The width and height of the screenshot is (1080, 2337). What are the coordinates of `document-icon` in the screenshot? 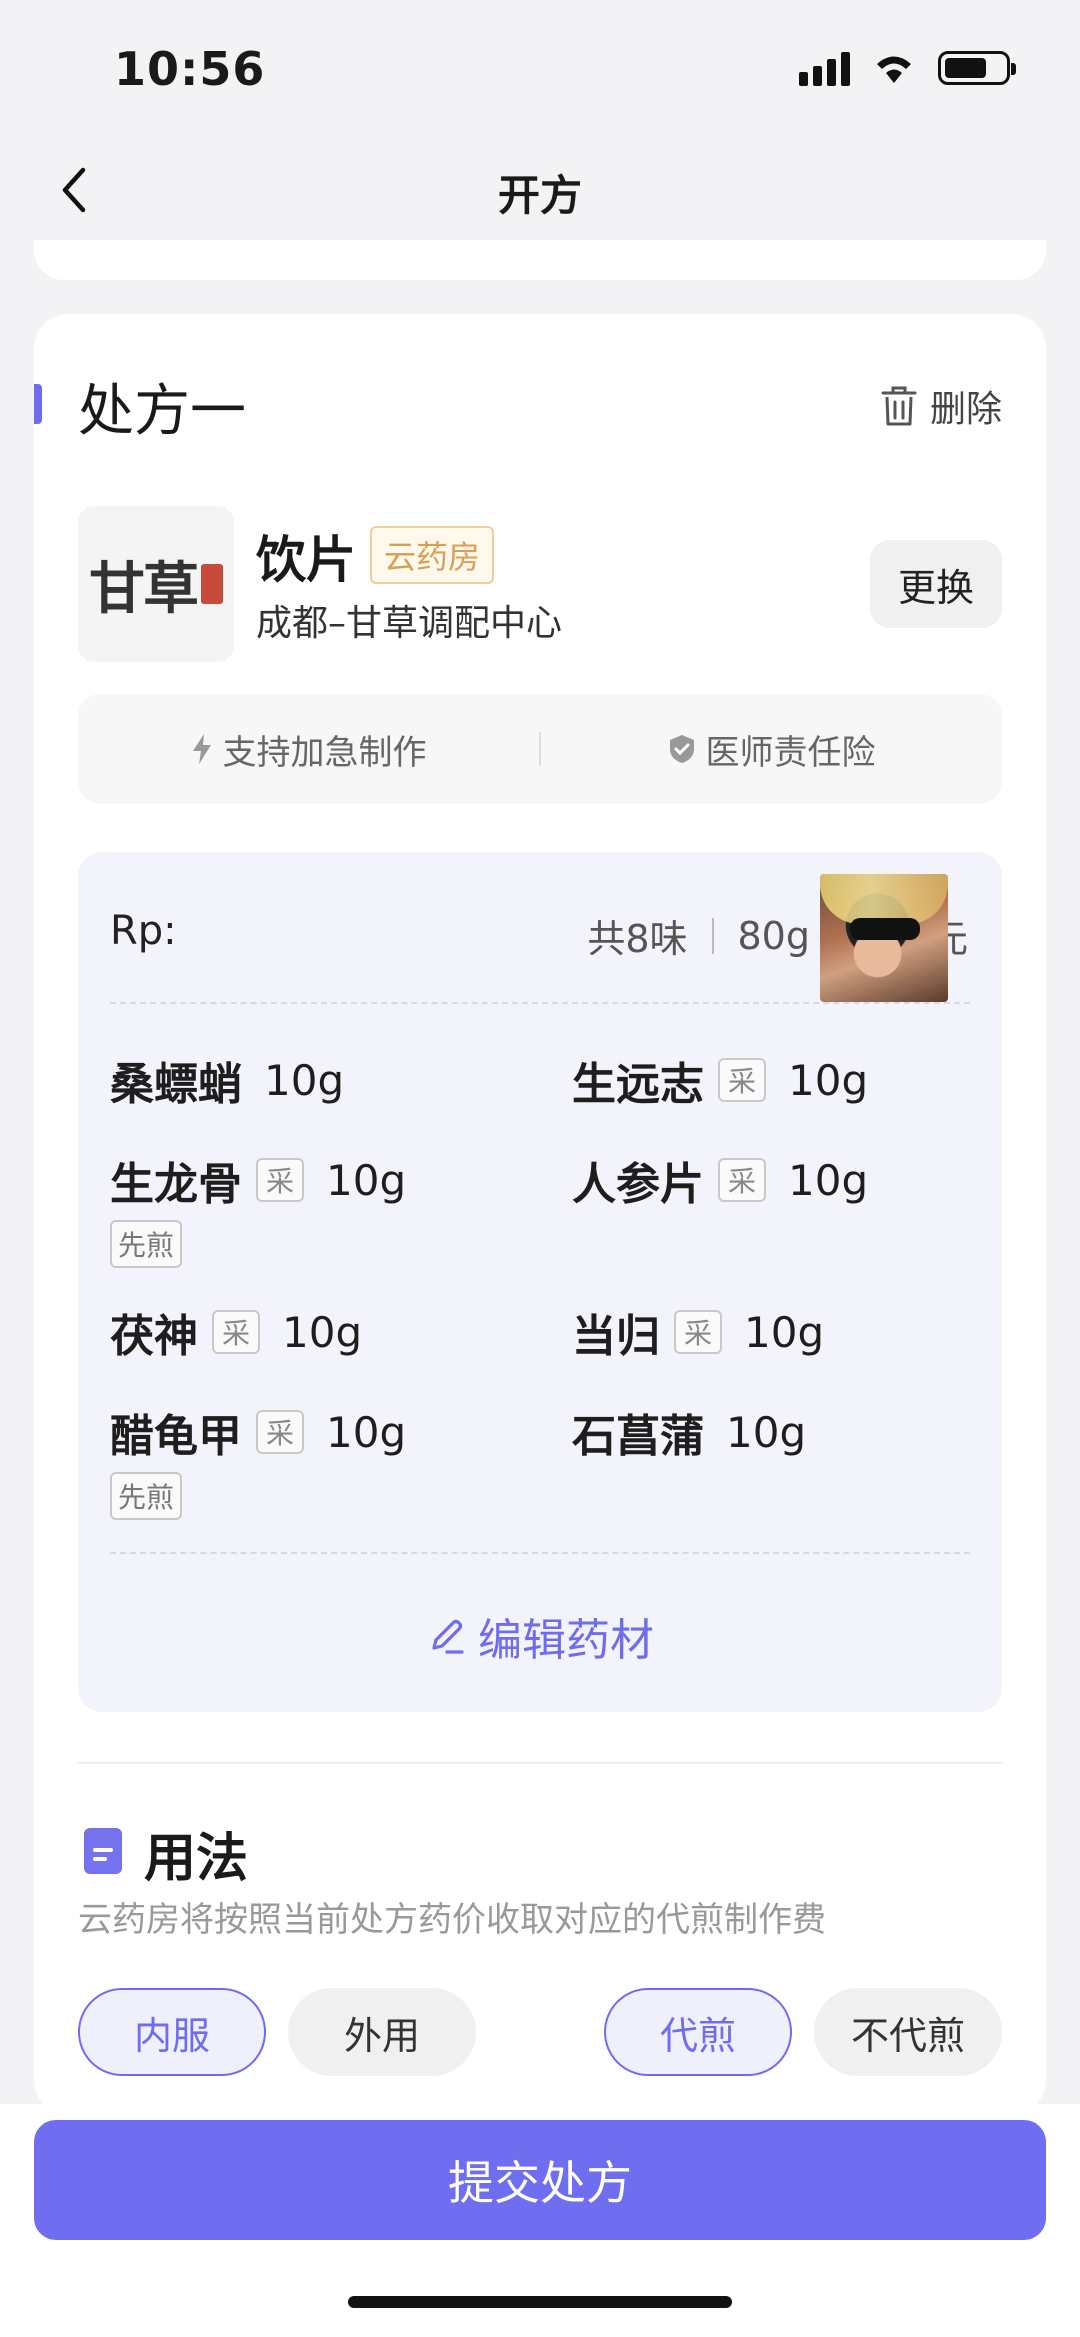 It's located at (103, 1851).